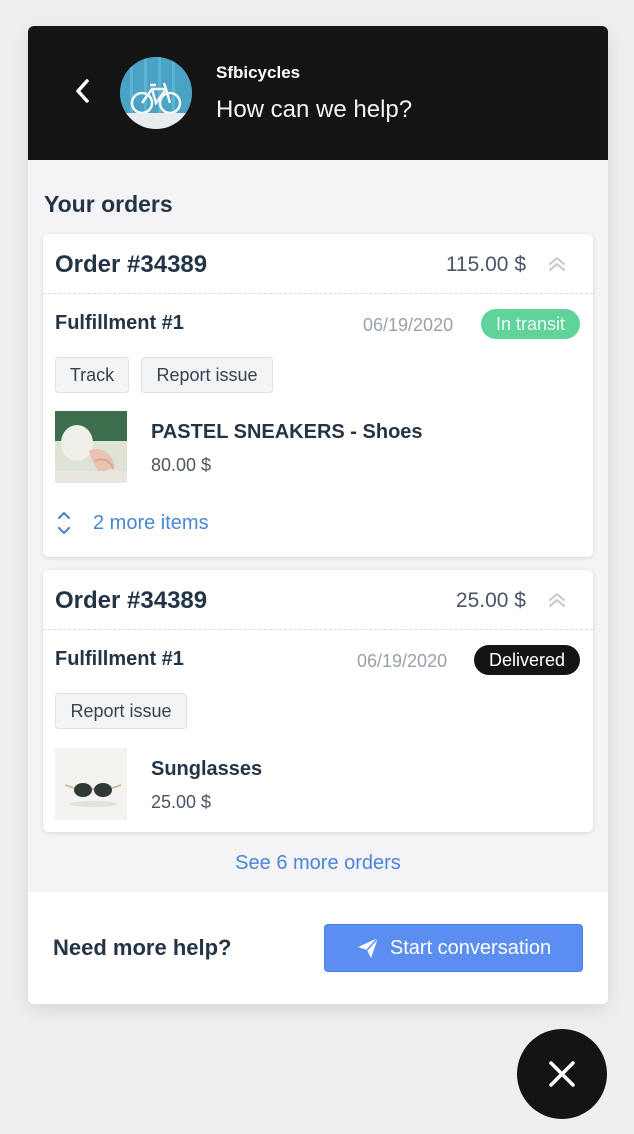  Describe the element at coordinates (156, 93) in the screenshot. I see `shop-avatar` at that location.